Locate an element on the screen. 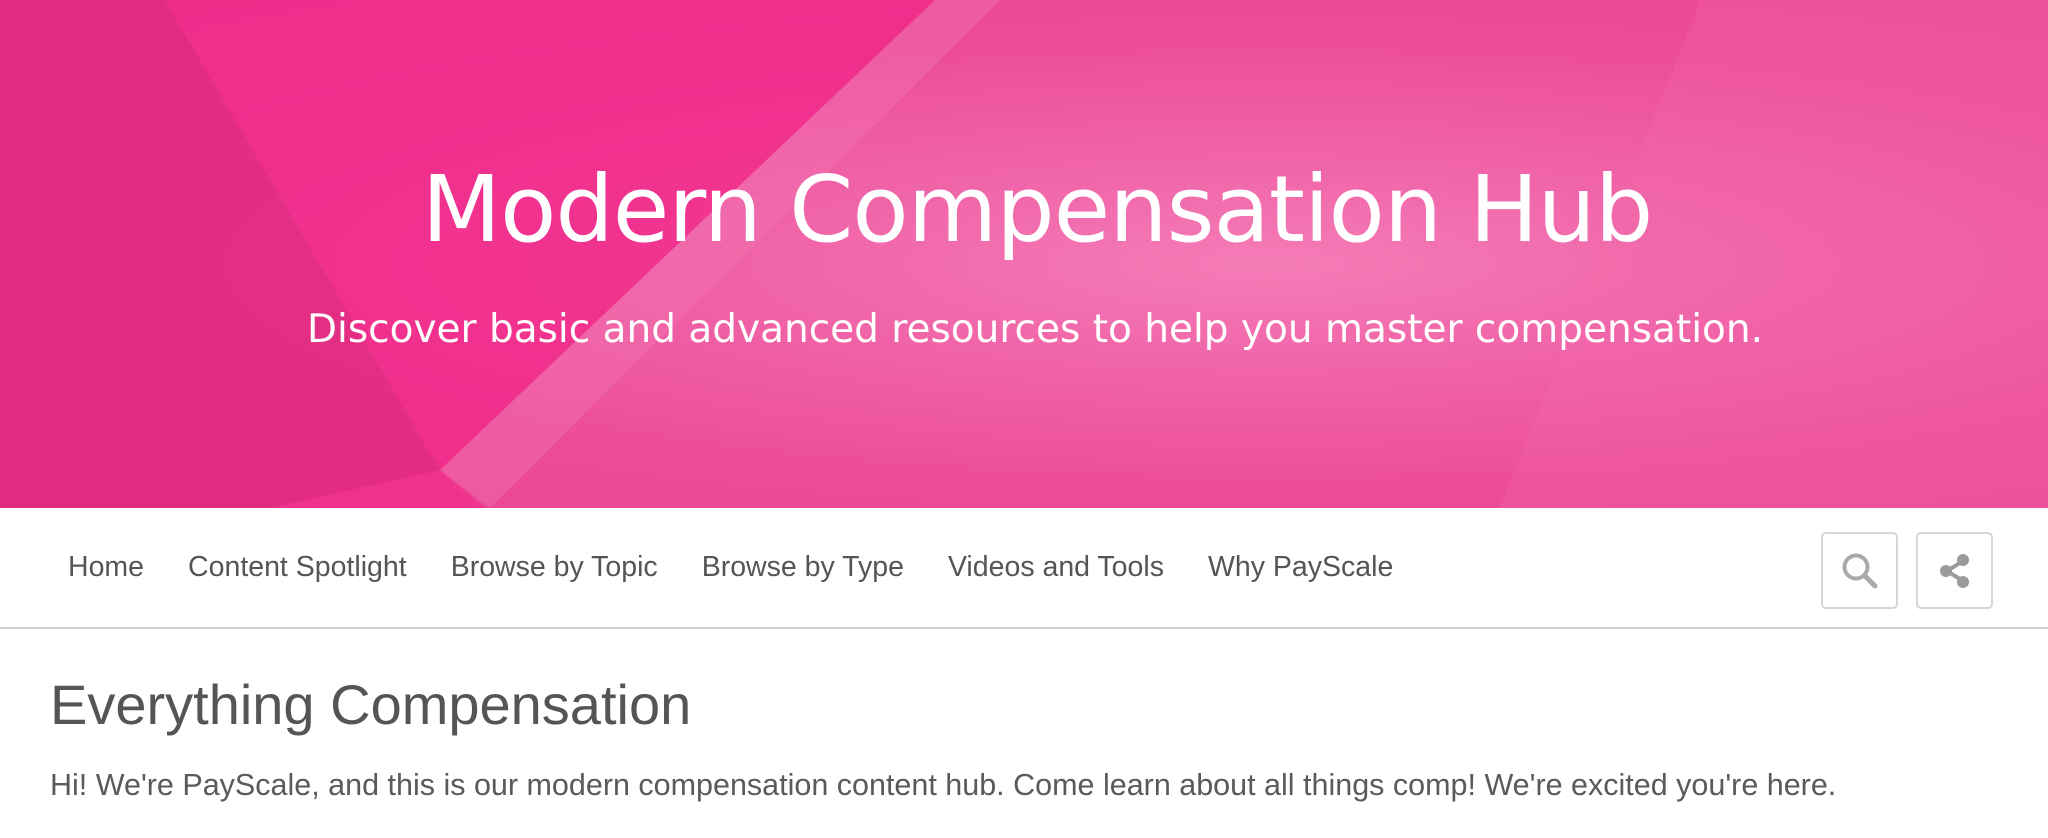 The width and height of the screenshot is (2048, 838). search-button is located at coordinates (1859, 570).